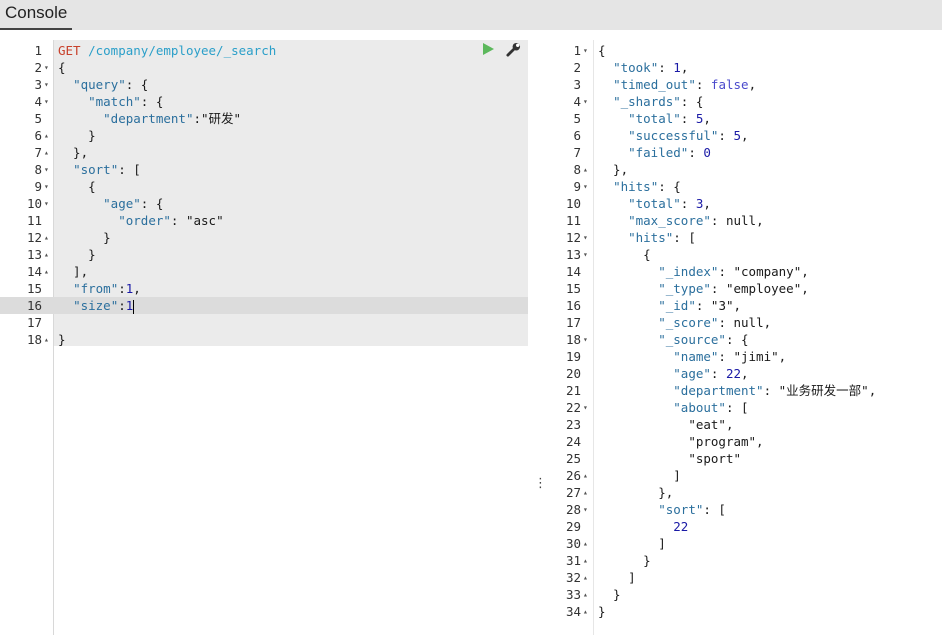 This screenshot has width=942, height=635. What do you see at coordinates (743, 560) in the screenshot?
I see `response-line: 31 ▴ }` at bounding box center [743, 560].